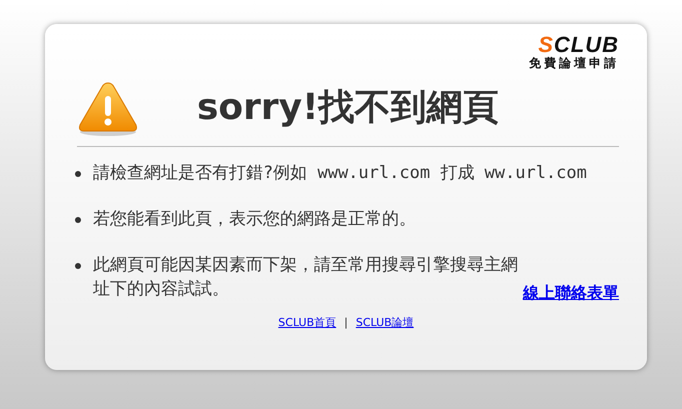 This screenshot has height=409, width=682. I want to click on footer-link: SCLUB論壇, so click(385, 323).